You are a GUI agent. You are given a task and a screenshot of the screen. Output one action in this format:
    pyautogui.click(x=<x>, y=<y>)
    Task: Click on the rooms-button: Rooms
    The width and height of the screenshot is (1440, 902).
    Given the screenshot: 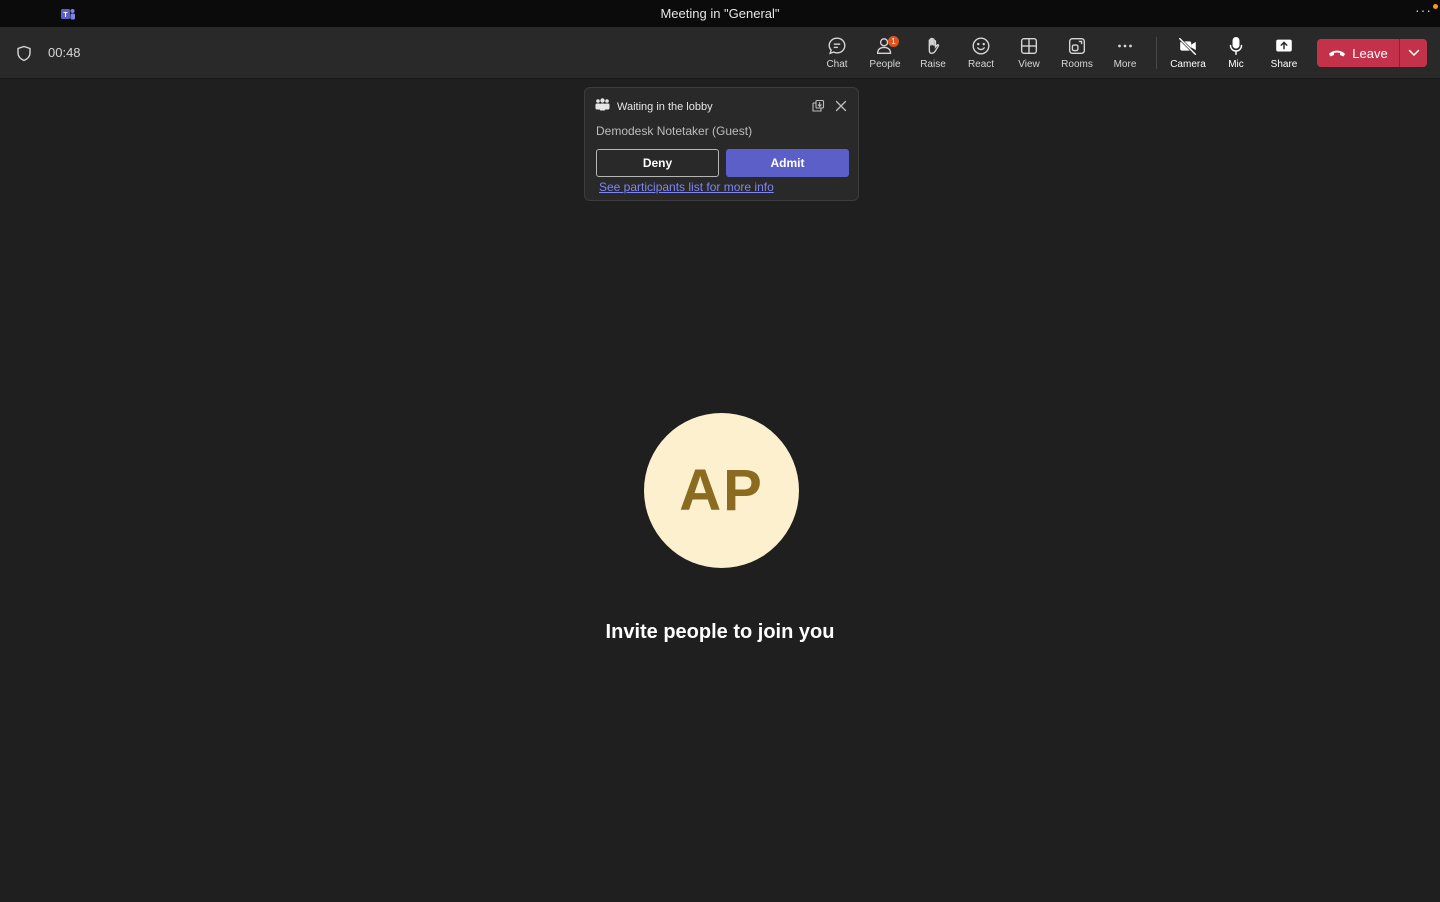 What is the action you would take?
    pyautogui.click(x=1077, y=55)
    